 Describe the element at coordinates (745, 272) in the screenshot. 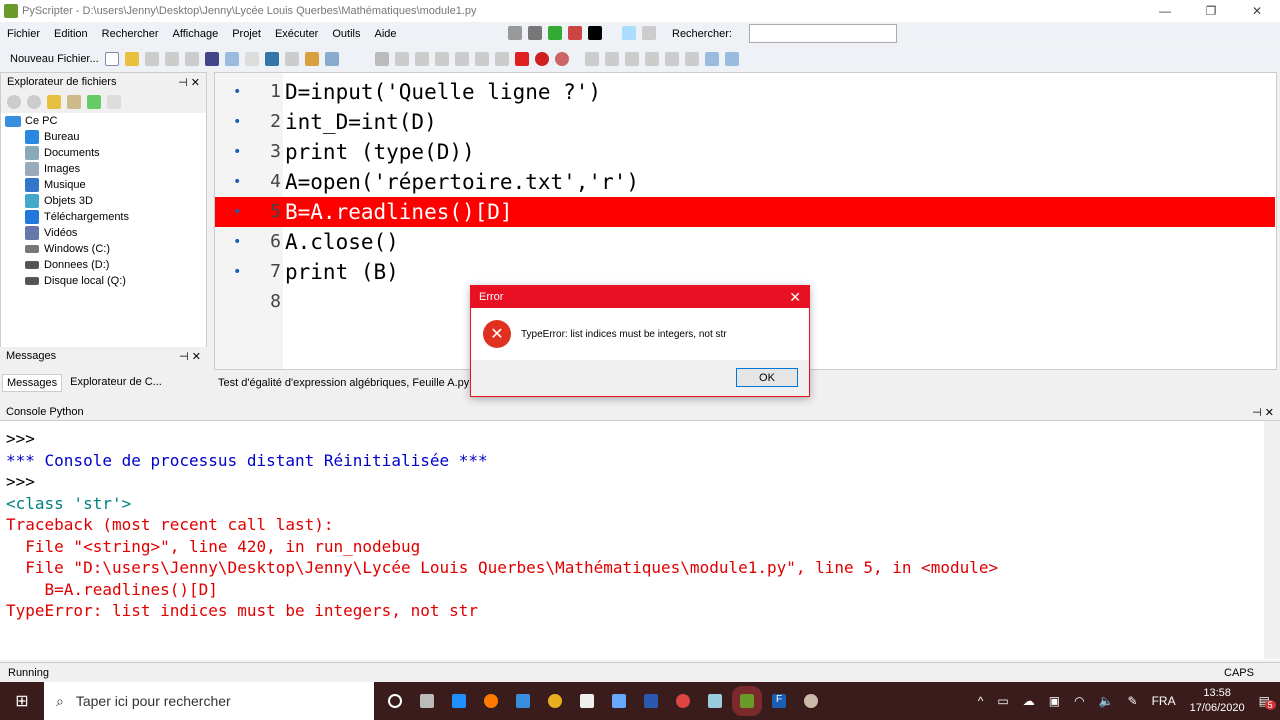

I see `code-line: • 7 print (B)` at that location.